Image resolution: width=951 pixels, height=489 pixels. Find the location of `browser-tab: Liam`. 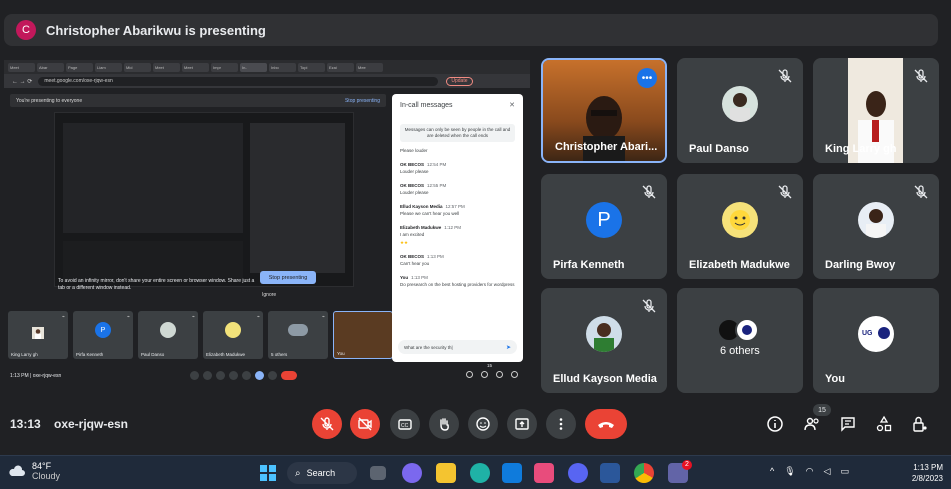

browser-tab: Liam is located at coordinates (108, 67).